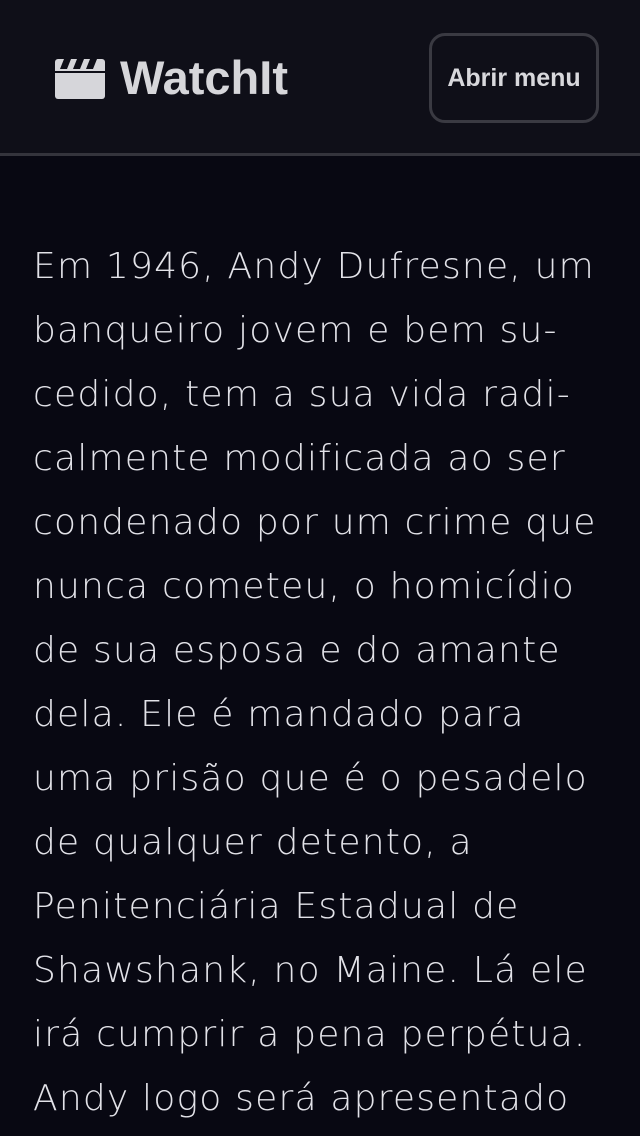 The image size is (640, 1136). I want to click on synopsis-line: calmente modificada ao ser, so click(299, 458).